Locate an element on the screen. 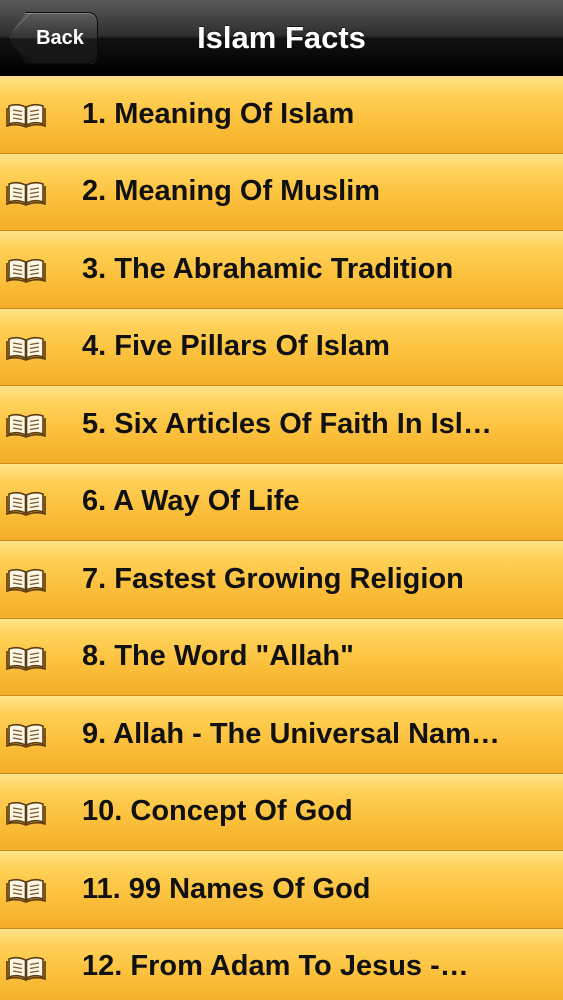 This screenshot has width=563, height=1000. list-item-label: 6. A Way Of Life is located at coordinates (313, 502).